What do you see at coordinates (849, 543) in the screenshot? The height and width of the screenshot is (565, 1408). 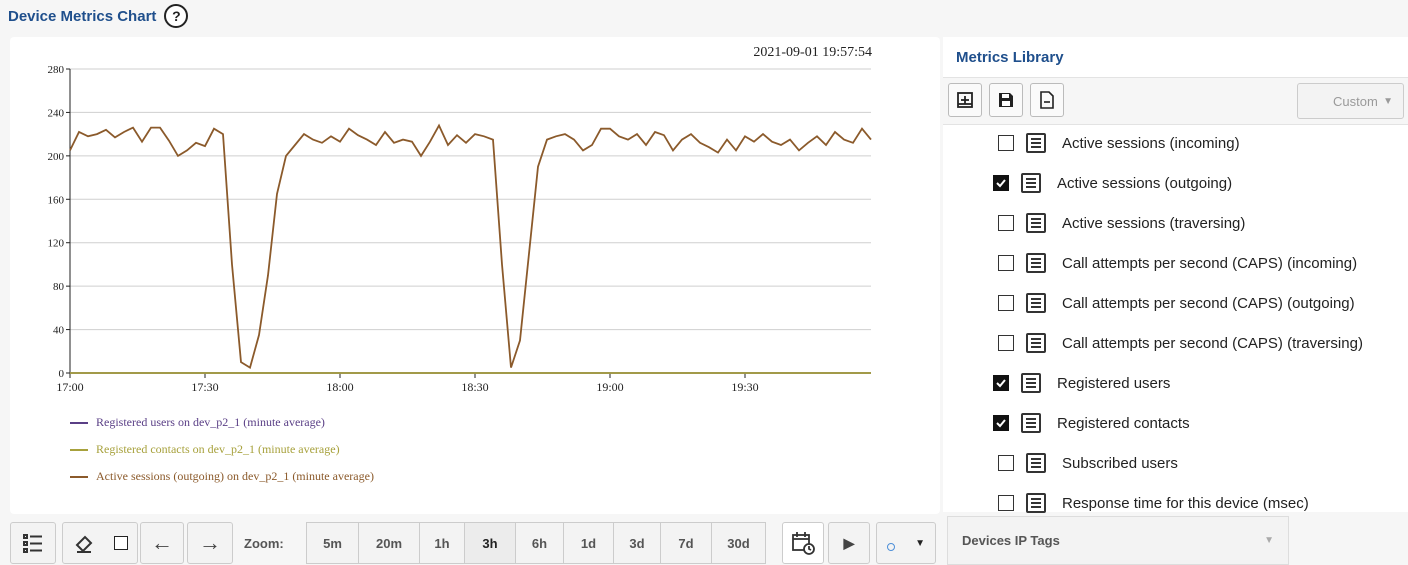 I see `play-button: ▶` at bounding box center [849, 543].